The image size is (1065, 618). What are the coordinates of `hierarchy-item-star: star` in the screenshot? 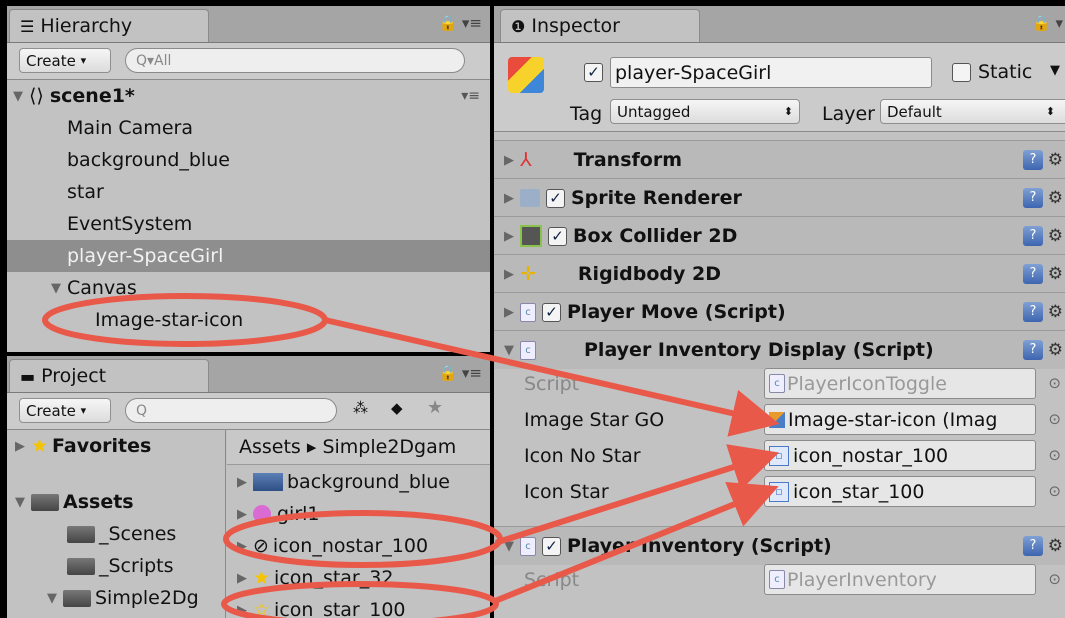 It's located at (248, 192).